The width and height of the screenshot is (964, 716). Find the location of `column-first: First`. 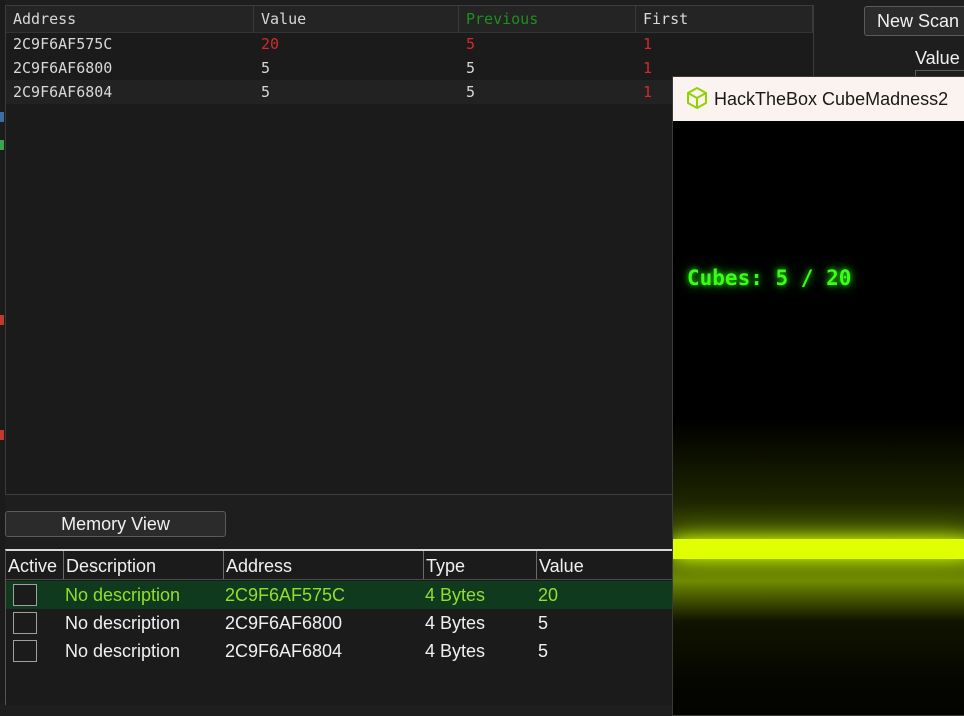

column-first: First is located at coordinates (724, 19).